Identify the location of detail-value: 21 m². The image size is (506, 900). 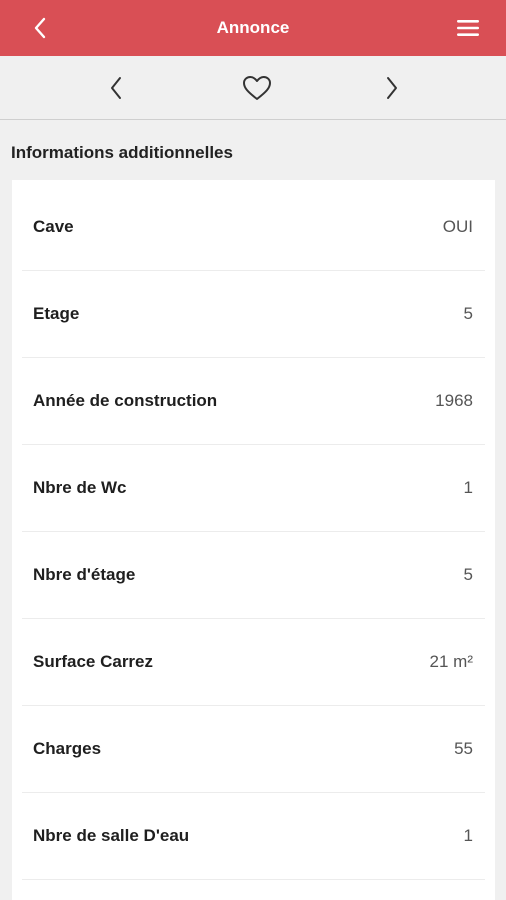
(451, 661).